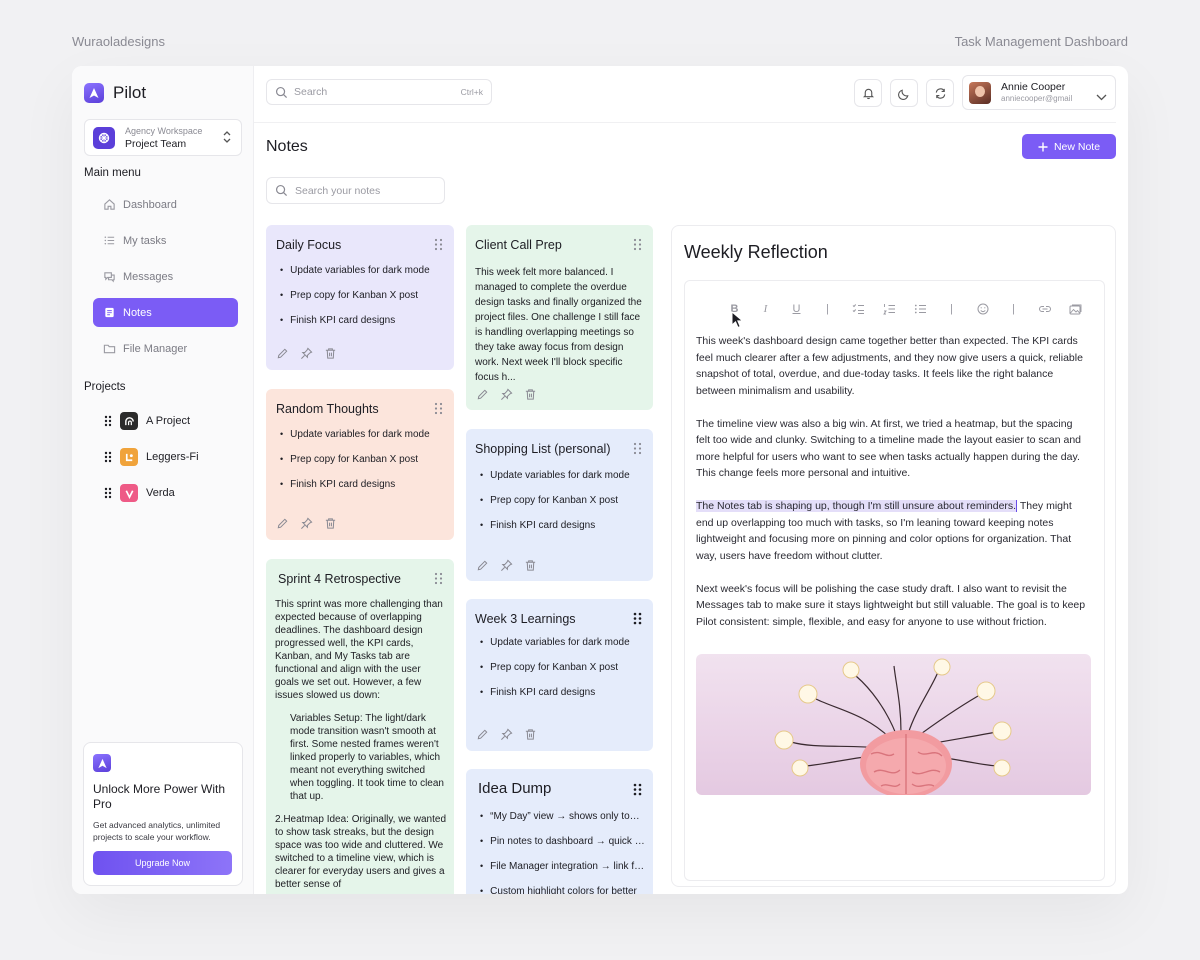  What do you see at coordinates (165, 276) in the screenshot?
I see `nav-messages: Messages` at bounding box center [165, 276].